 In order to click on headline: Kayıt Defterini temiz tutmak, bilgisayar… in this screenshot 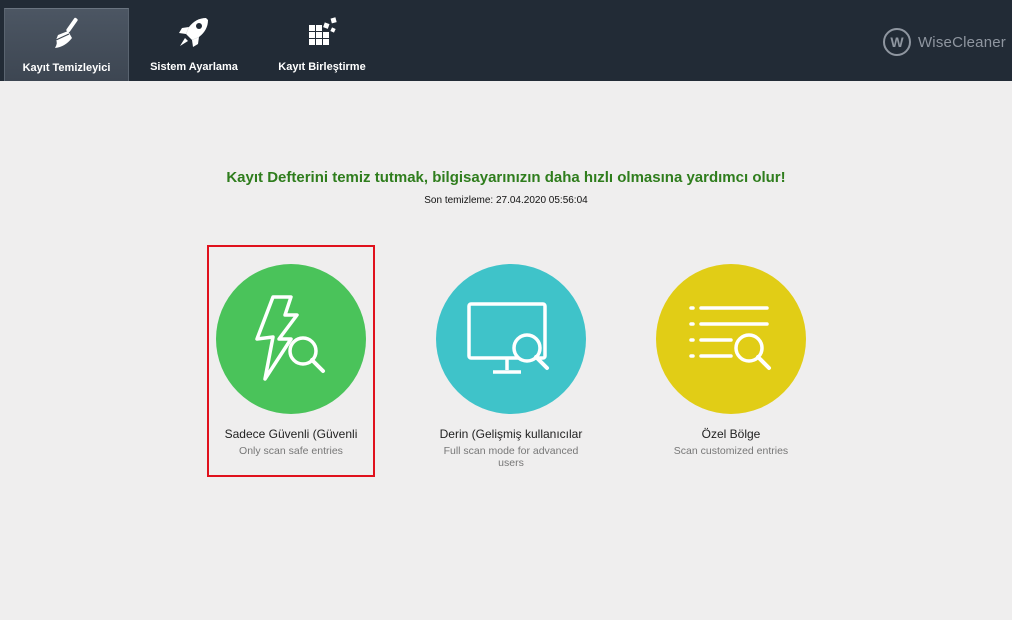, I will do `click(506, 177)`.